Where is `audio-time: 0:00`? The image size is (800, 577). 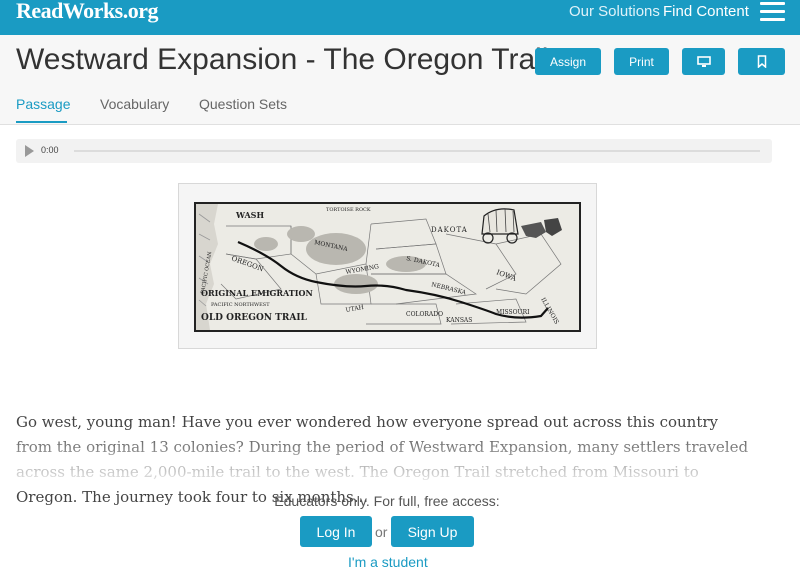 audio-time: 0:00 is located at coordinates (50, 150).